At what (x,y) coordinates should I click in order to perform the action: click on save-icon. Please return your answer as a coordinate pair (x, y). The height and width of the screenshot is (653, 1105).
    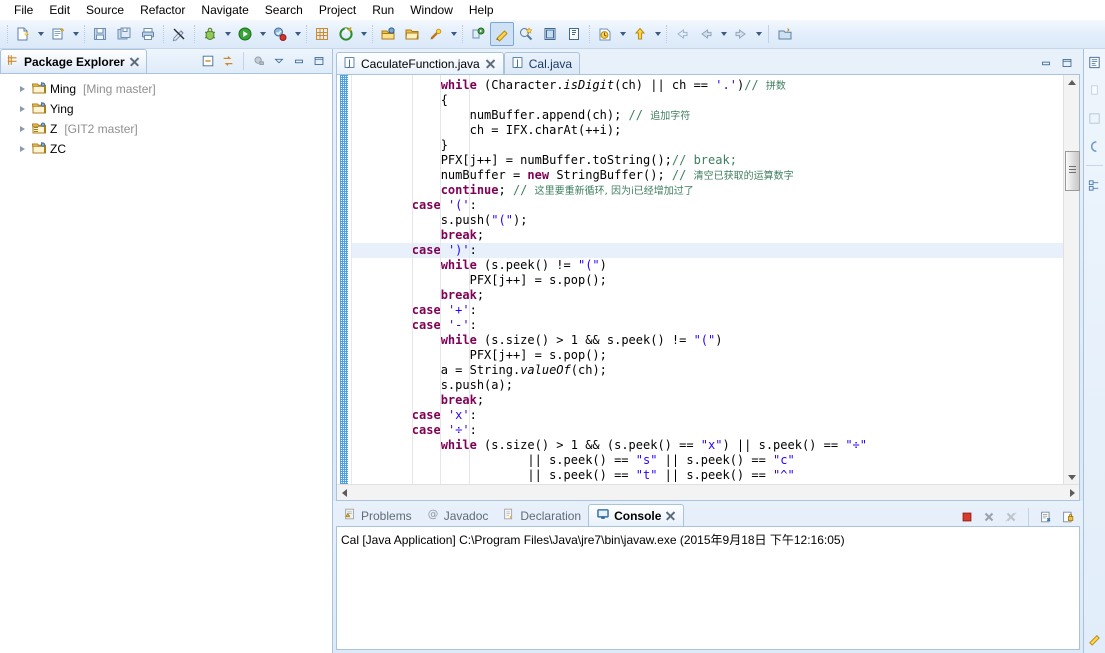
    Looking at the image, I should click on (100, 34).